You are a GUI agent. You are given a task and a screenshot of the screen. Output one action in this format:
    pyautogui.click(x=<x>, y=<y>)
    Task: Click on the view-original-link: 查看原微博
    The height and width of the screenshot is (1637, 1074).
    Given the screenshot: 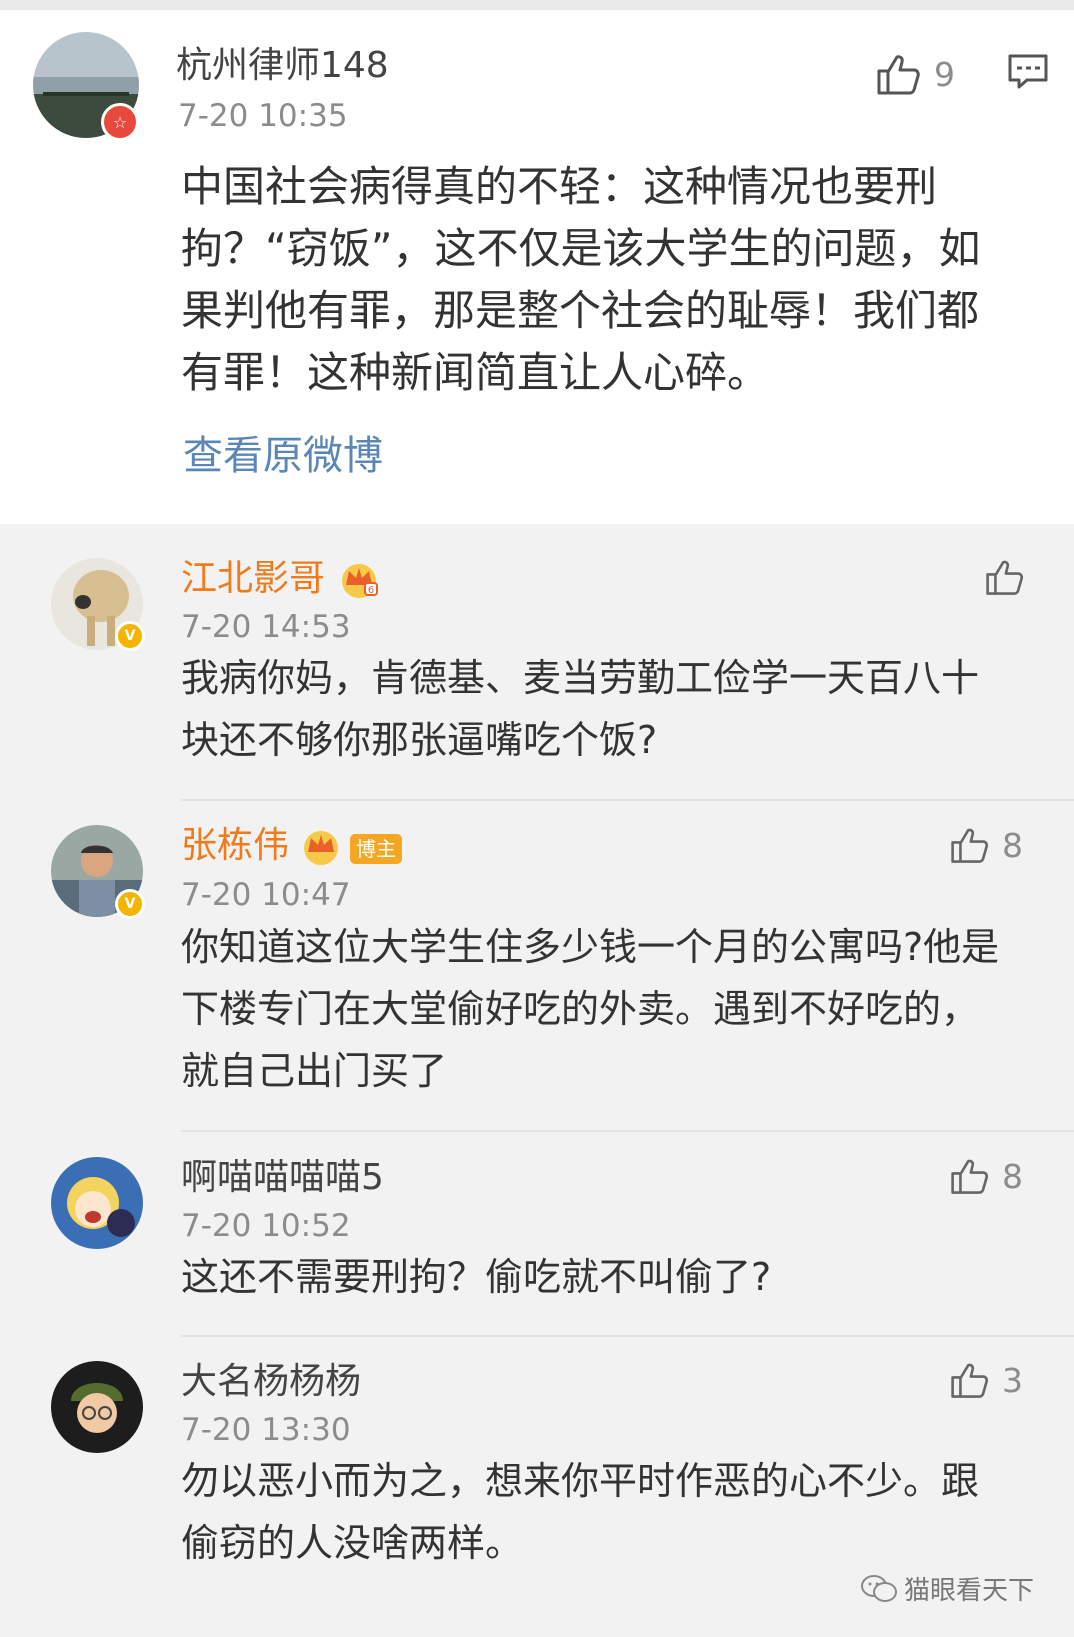 What is the action you would take?
    pyautogui.click(x=283, y=452)
    